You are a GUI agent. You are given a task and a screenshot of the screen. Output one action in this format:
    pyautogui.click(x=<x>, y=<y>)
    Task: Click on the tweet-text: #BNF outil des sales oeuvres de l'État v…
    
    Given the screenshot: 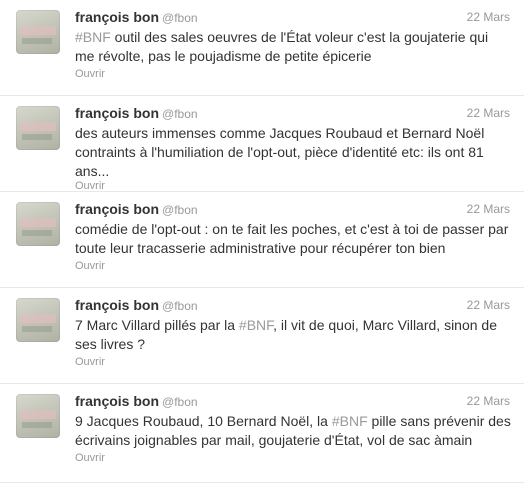 What is the action you would take?
    pyautogui.click(x=293, y=47)
    